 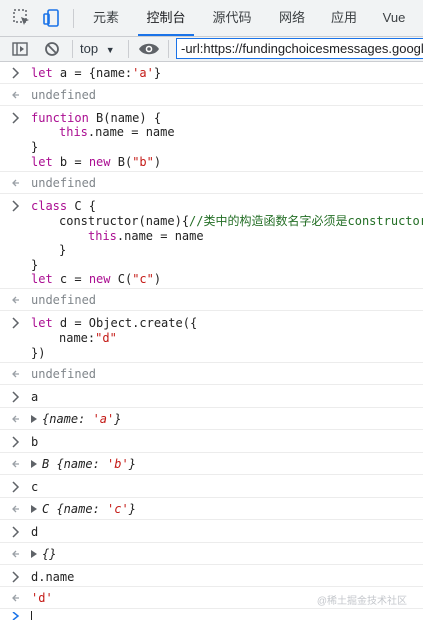 I want to click on console-input-entry: d, so click(x=211, y=531).